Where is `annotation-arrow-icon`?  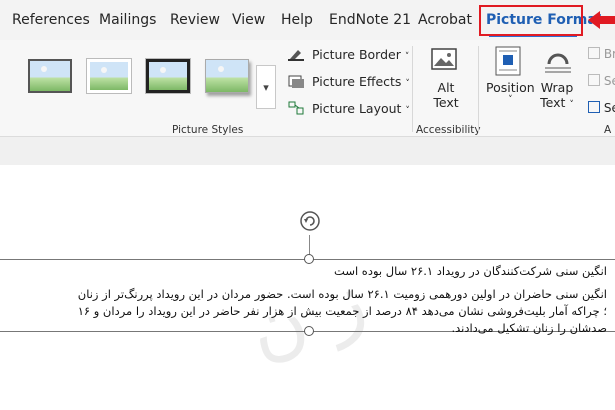
annotation-arrow-icon is located at coordinates (601, 20).